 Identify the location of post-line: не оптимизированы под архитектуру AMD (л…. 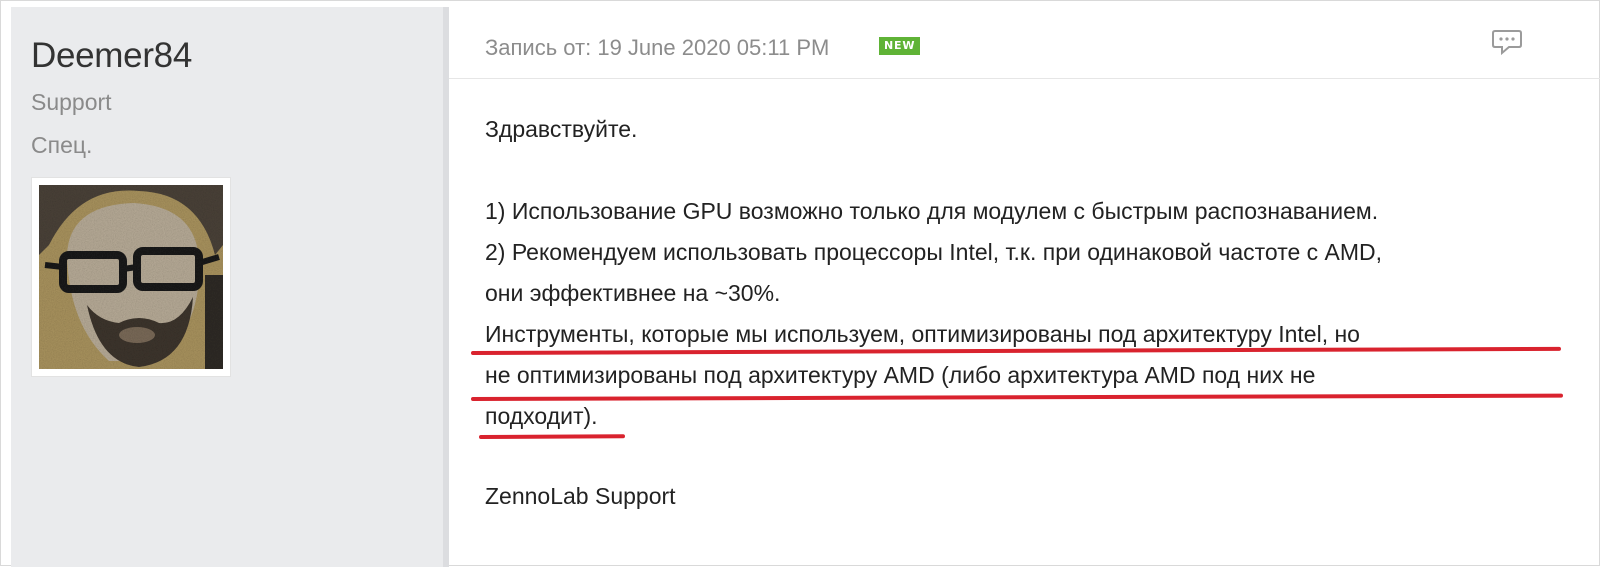
(900, 375).